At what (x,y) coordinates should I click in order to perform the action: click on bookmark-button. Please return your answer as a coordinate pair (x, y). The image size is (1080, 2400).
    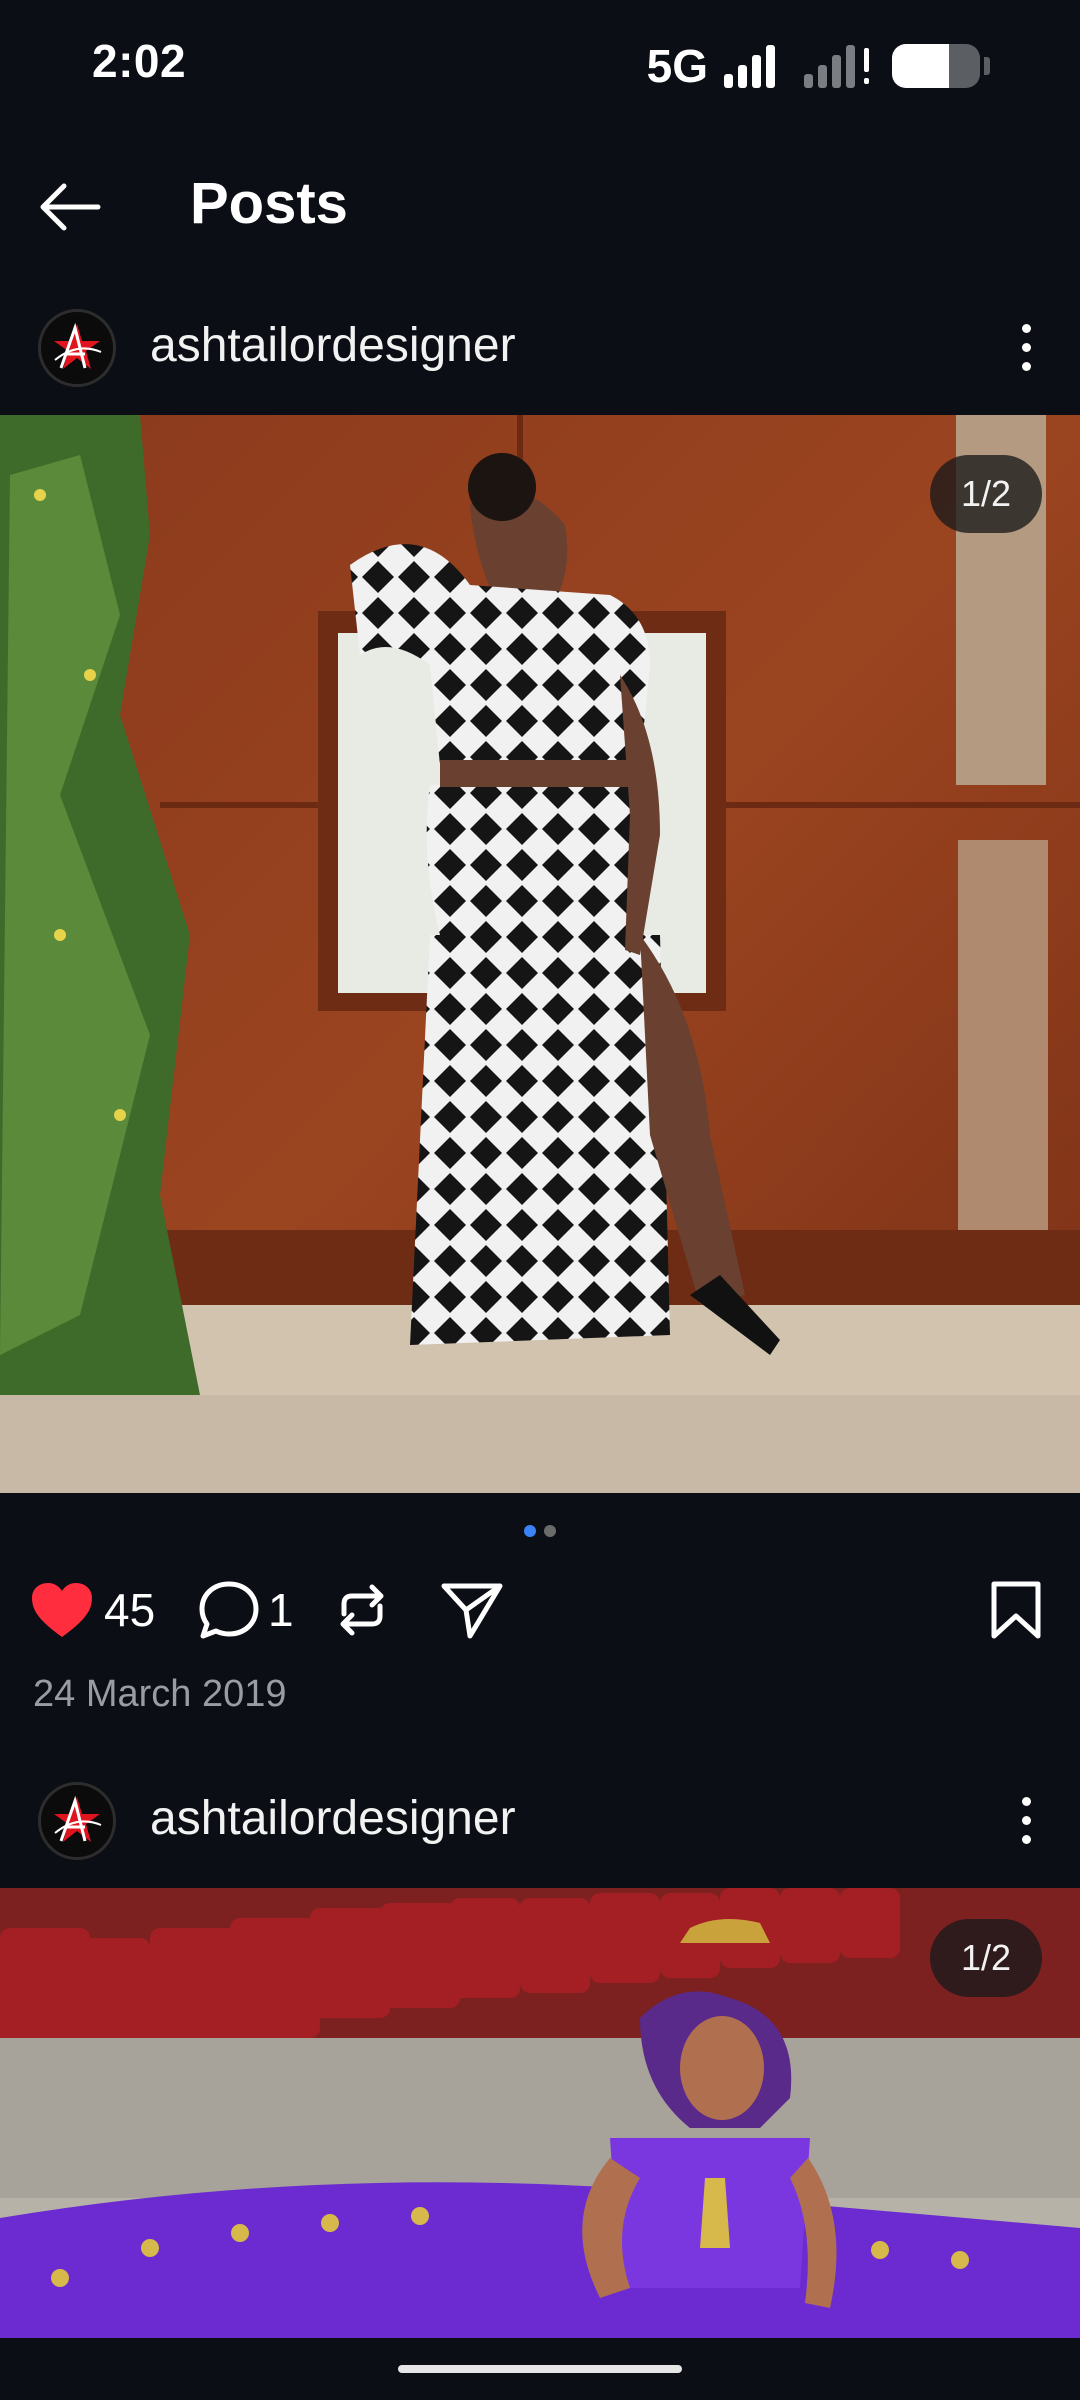
    Looking at the image, I should click on (1016, 1610).